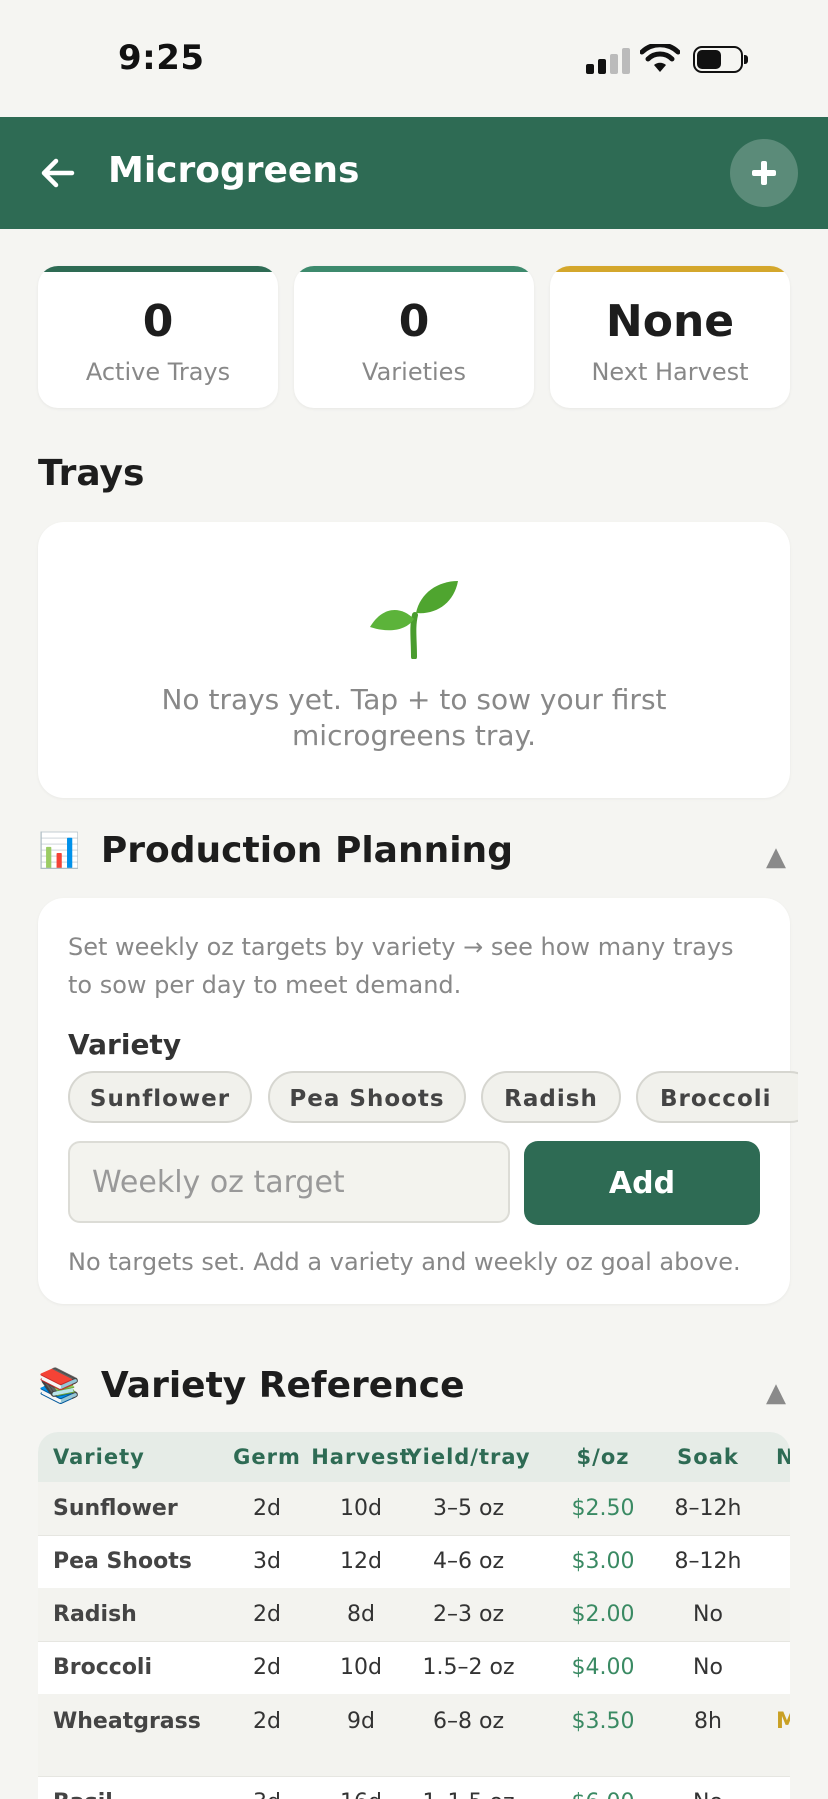  I want to click on cell-yield: 3–5 oz, so click(468, 1508).